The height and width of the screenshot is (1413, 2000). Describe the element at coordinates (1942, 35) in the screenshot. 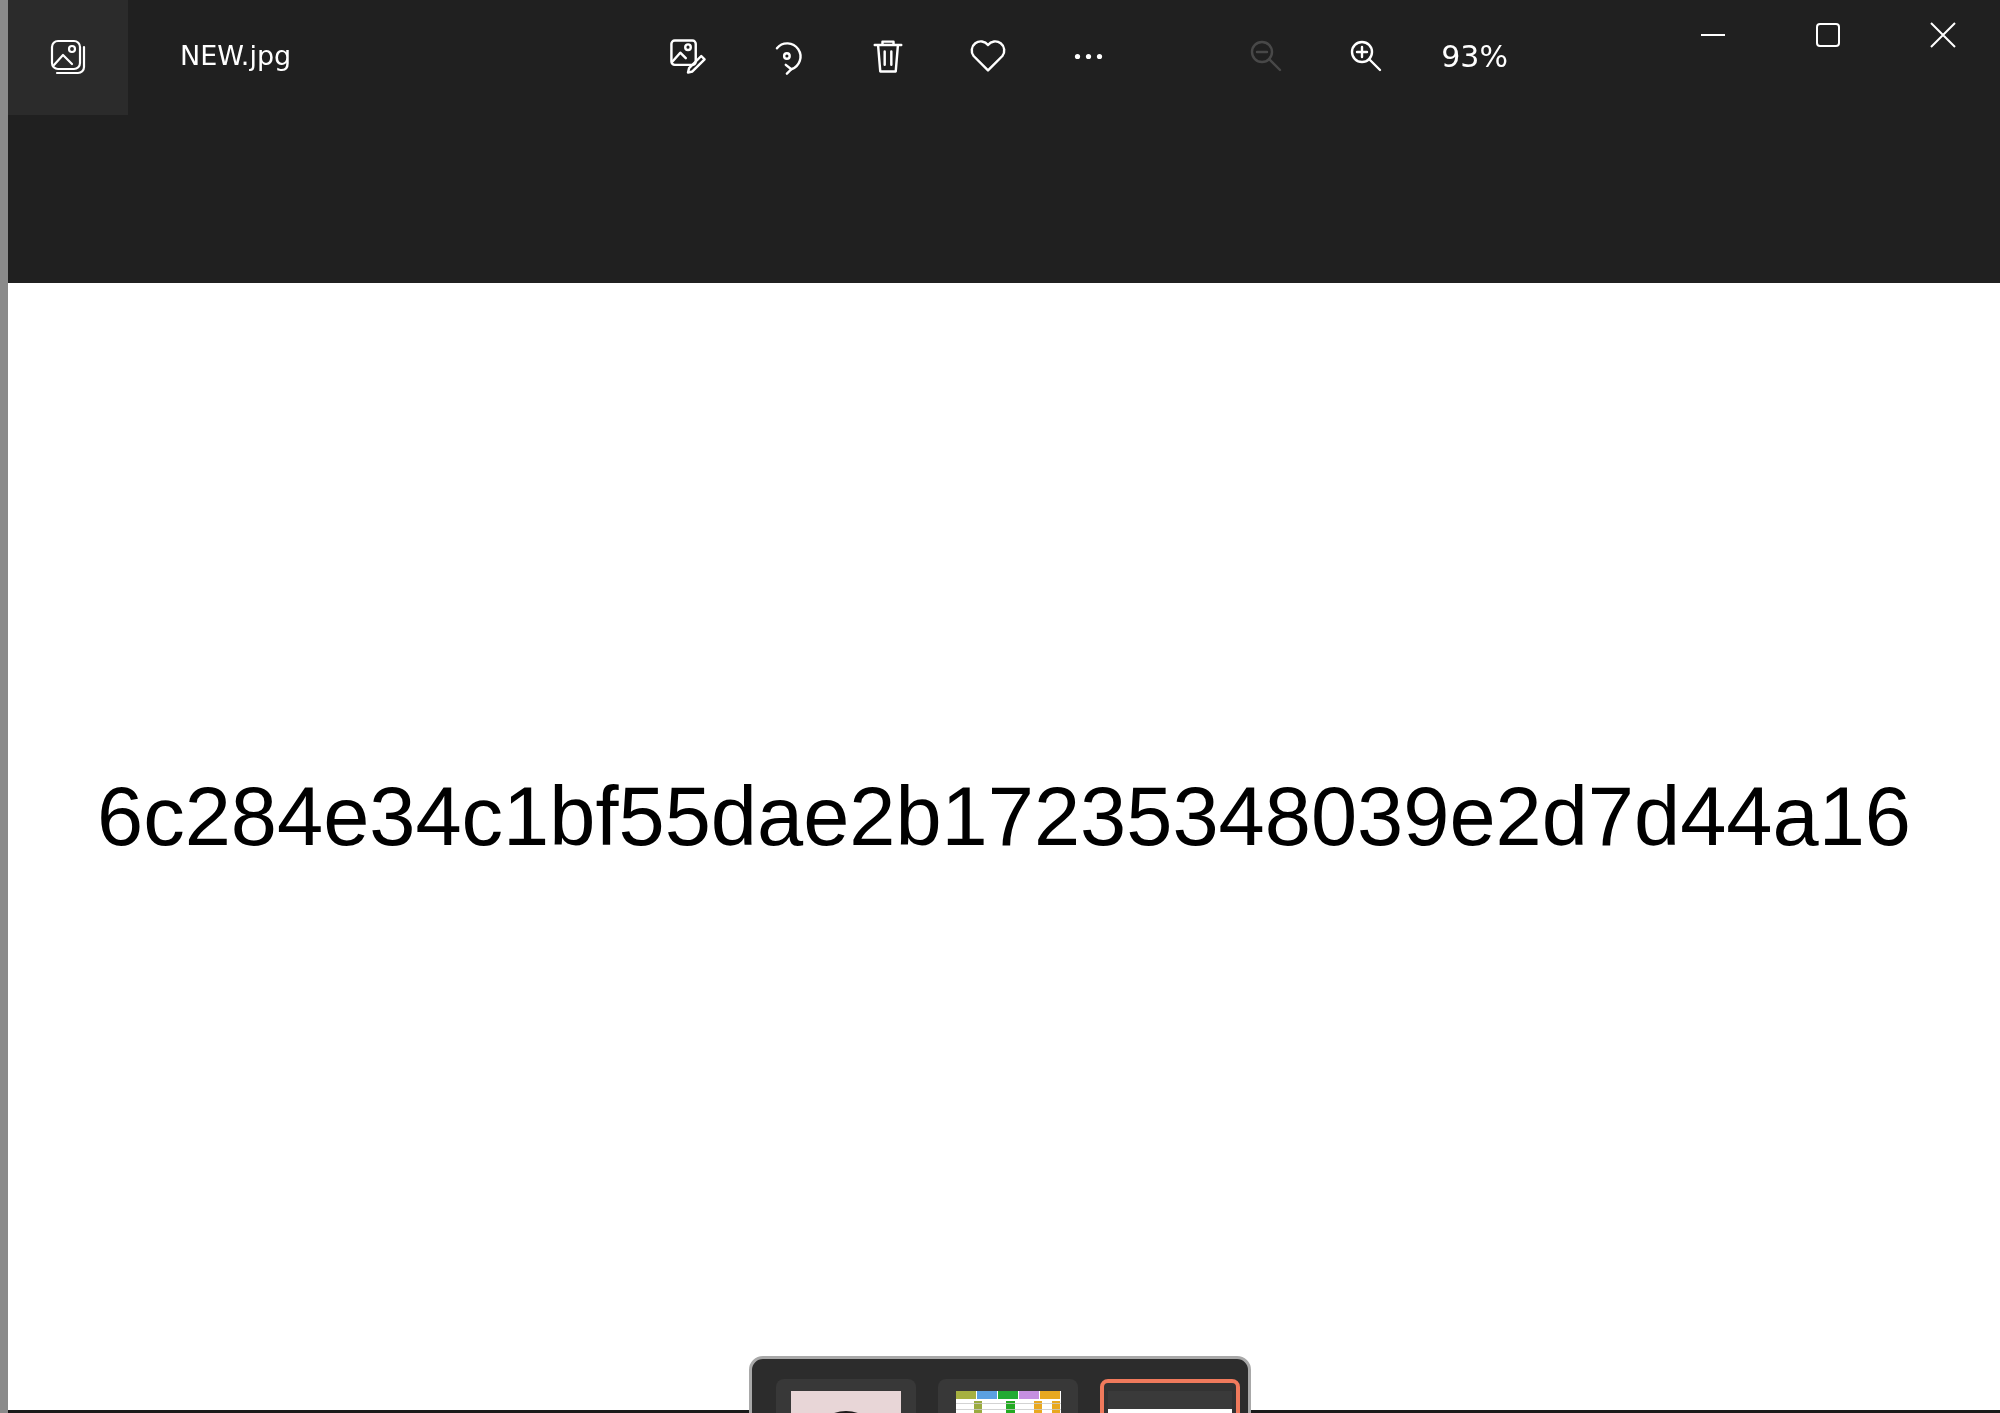

I see `close-icon` at that location.